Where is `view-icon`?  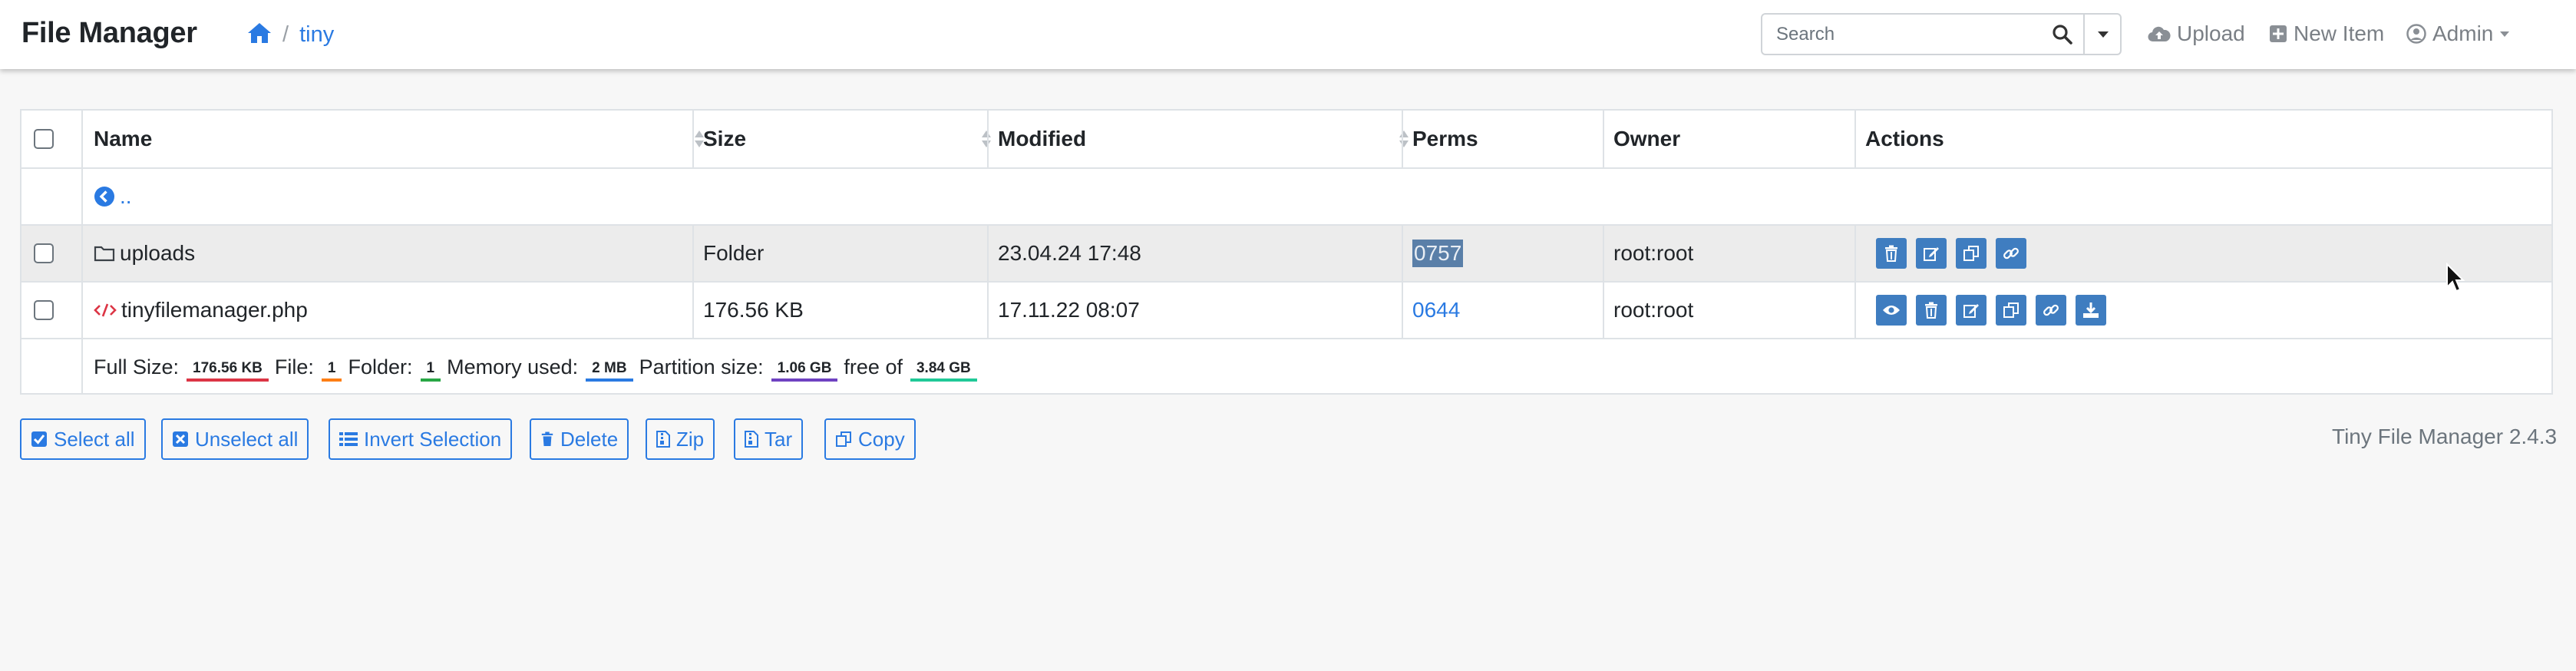 view-icon is located at coordinates (1891, 311).